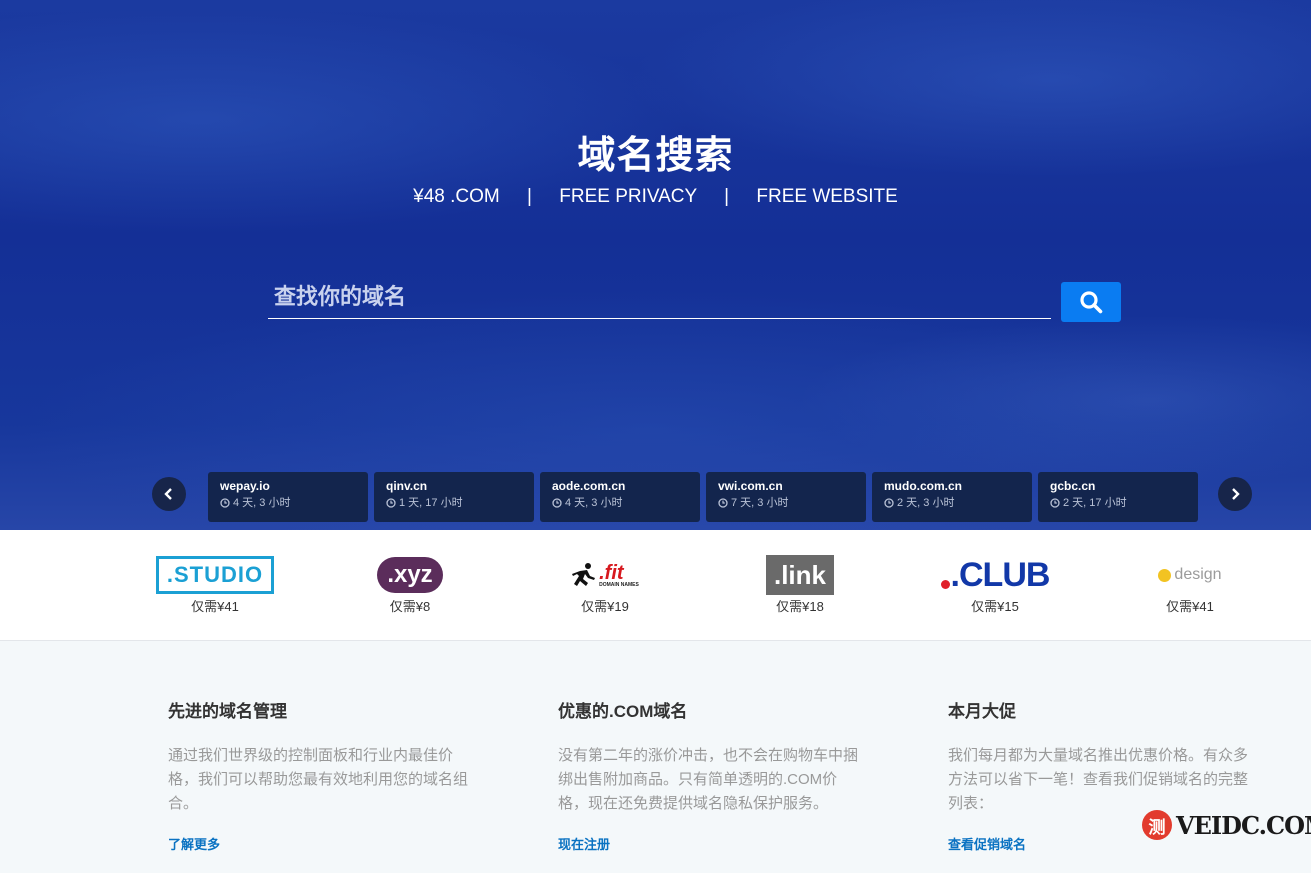 The image size is (1311, 873). I want to click on ticker-item: gcbc.cn 2 天, 17 小时, so click(1118, 497).